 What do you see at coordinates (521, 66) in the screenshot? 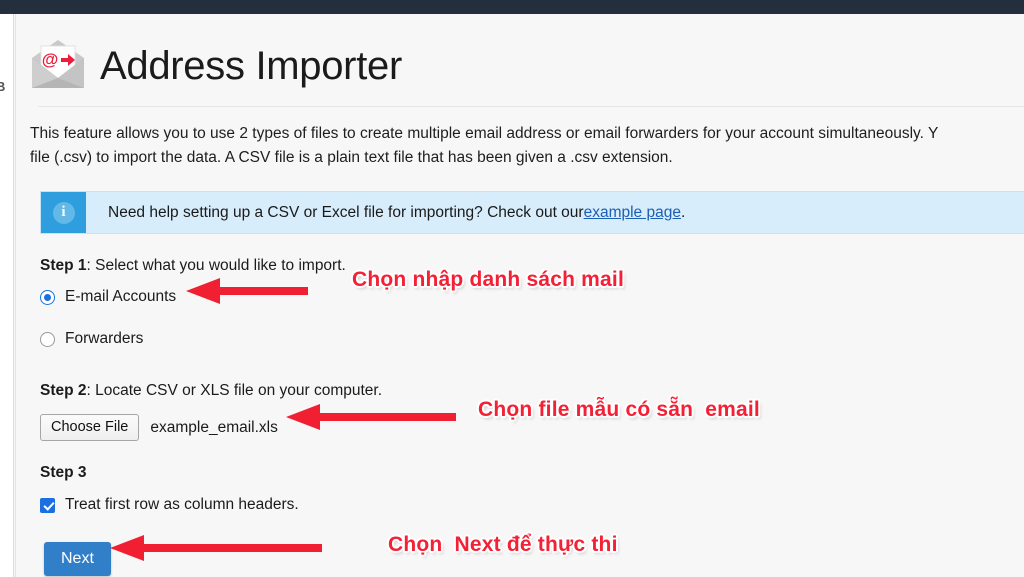
I see `page-header: @ Address Importer` at bounding box center [521, 66].